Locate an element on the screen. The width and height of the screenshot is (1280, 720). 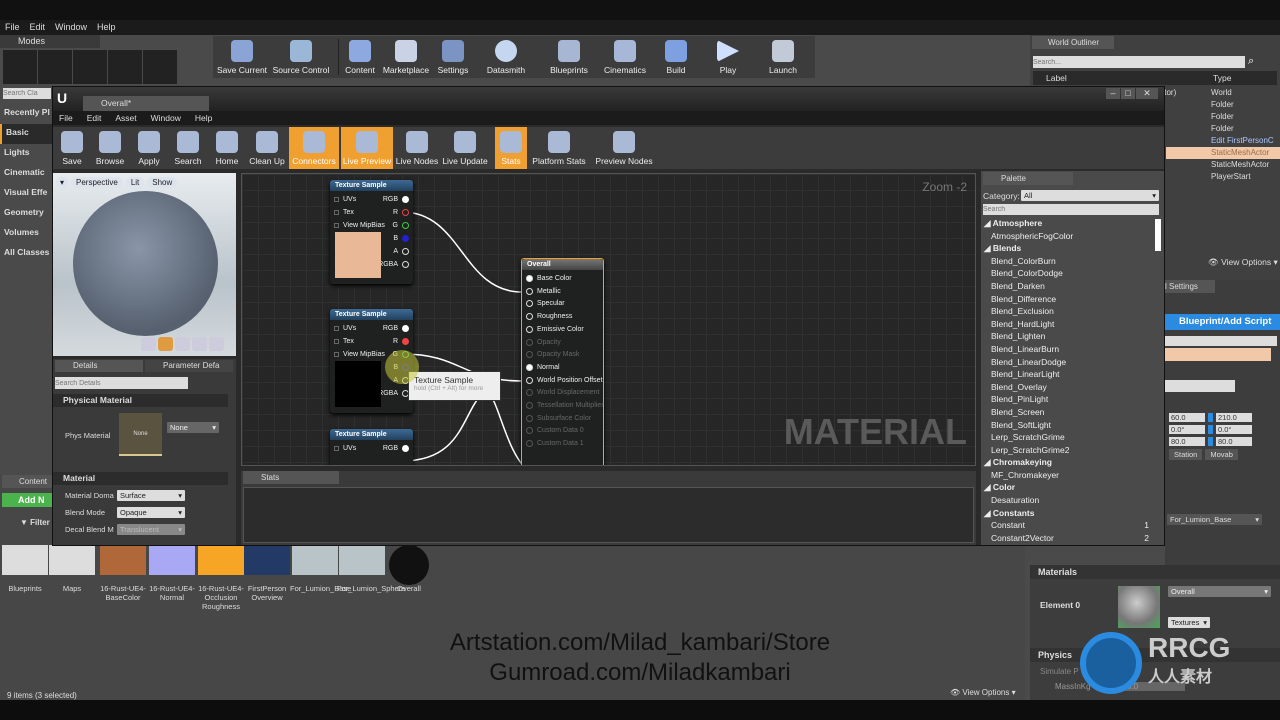
palette-item: AtmosphericFogColor is located at coordinates (1067, 236).